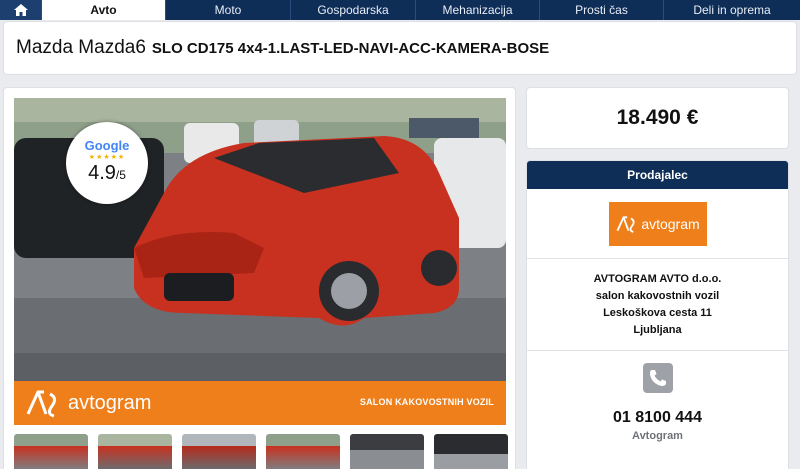 The height and width of the screenshot is (469, 800). I want to click on seller-street: Leskoškova cesta 11, so click(657, 312).